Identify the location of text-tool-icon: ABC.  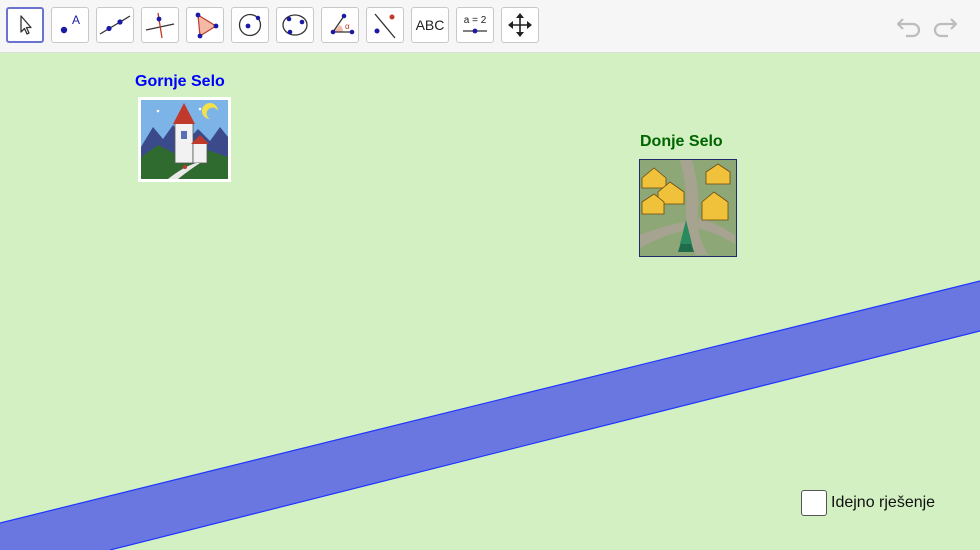
(430, 25).